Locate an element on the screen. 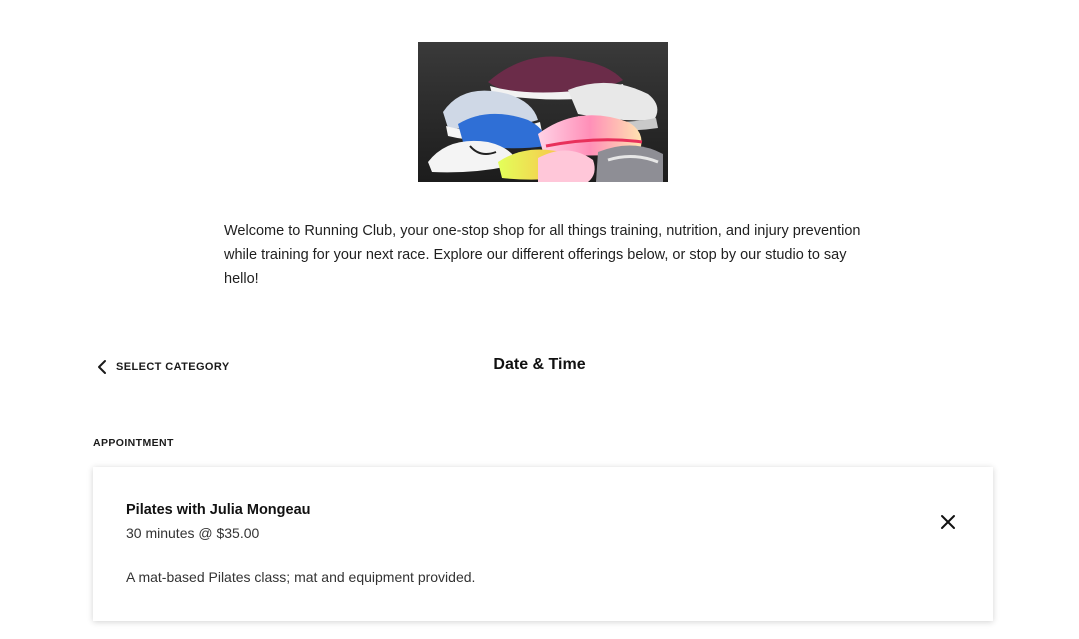 The height and width of the screenshot is (639, 1079). appointment-section-label: APPOINTMENT is located at coordinates (133, 443).